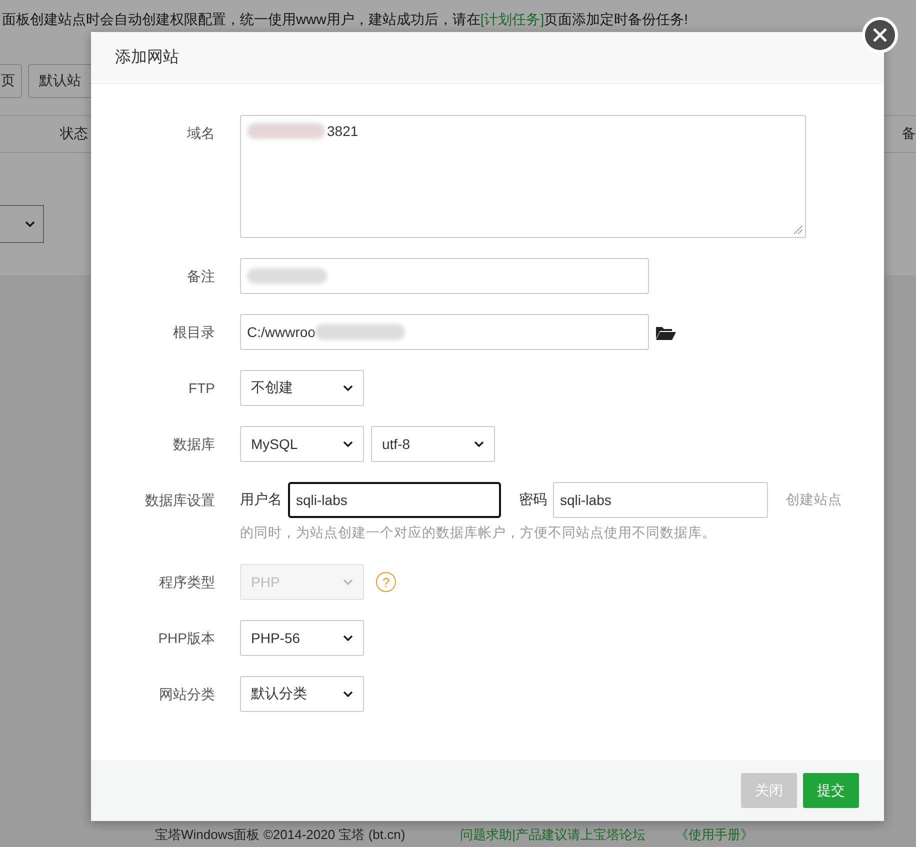 This screenshot has height=847, width=916. I want to click on field-label: 程序类型, so click(186, 582).